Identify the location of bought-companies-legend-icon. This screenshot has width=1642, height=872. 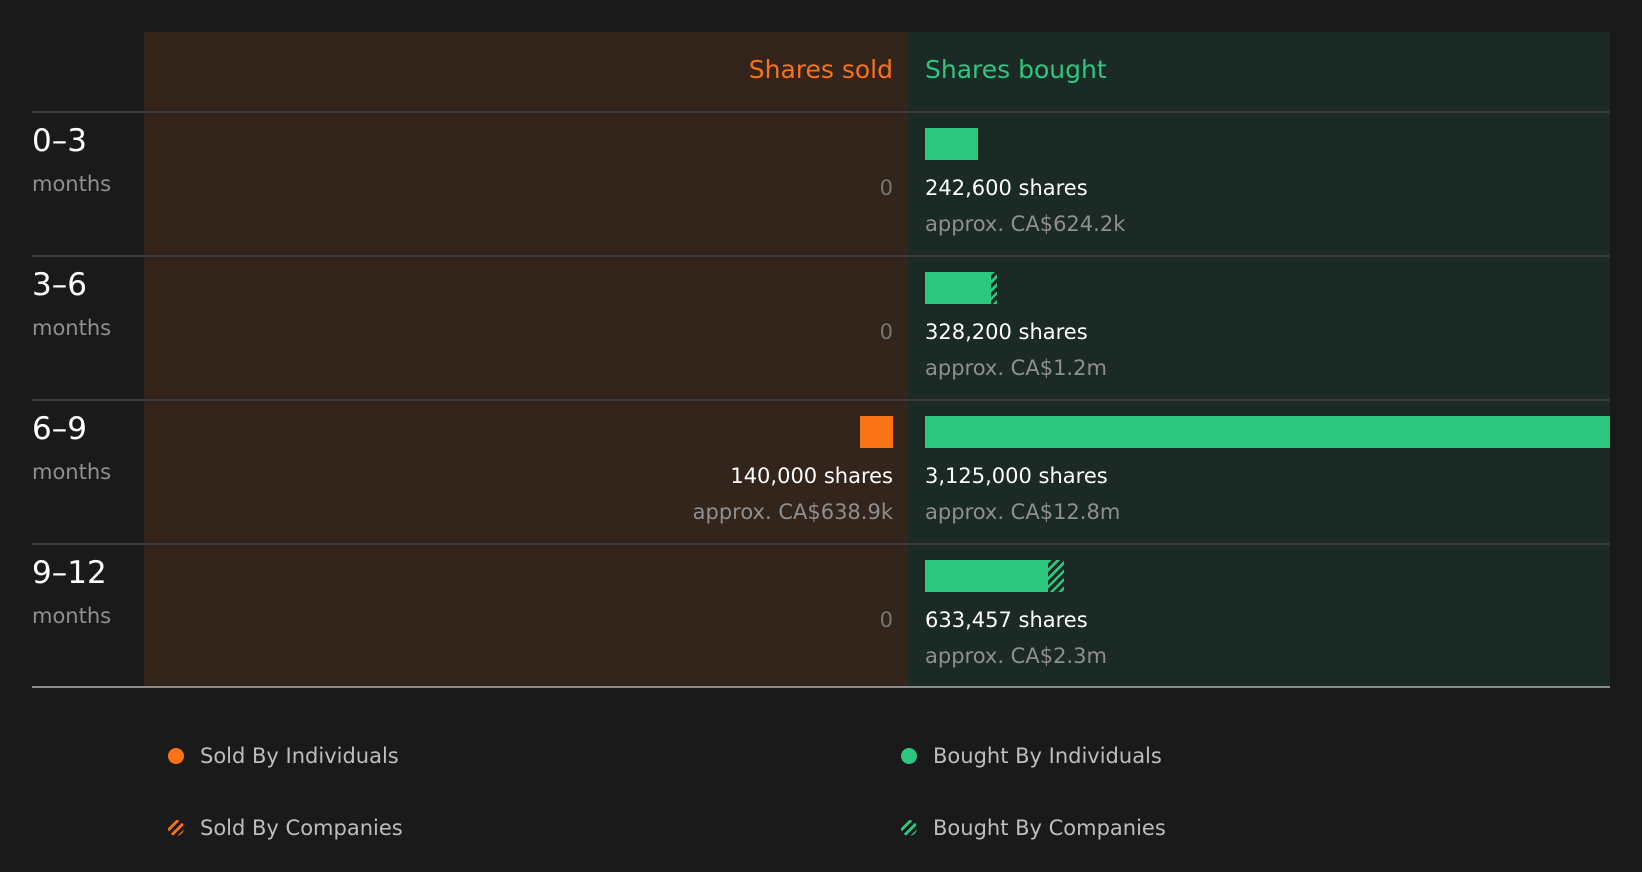
(909, 828).